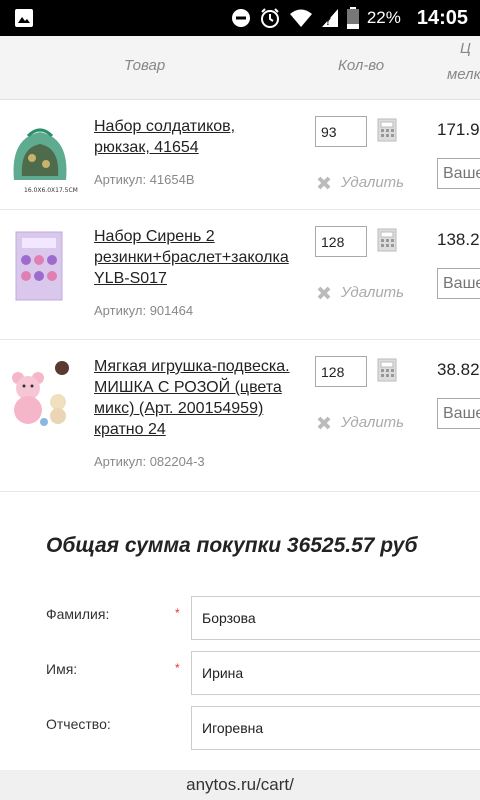 The height and width of the screenshot is (800, 480). What do you see at coordinates (62, 669) in the screenshot?
I see `first-name-label: Имя:` at bounding box center [62, 669].